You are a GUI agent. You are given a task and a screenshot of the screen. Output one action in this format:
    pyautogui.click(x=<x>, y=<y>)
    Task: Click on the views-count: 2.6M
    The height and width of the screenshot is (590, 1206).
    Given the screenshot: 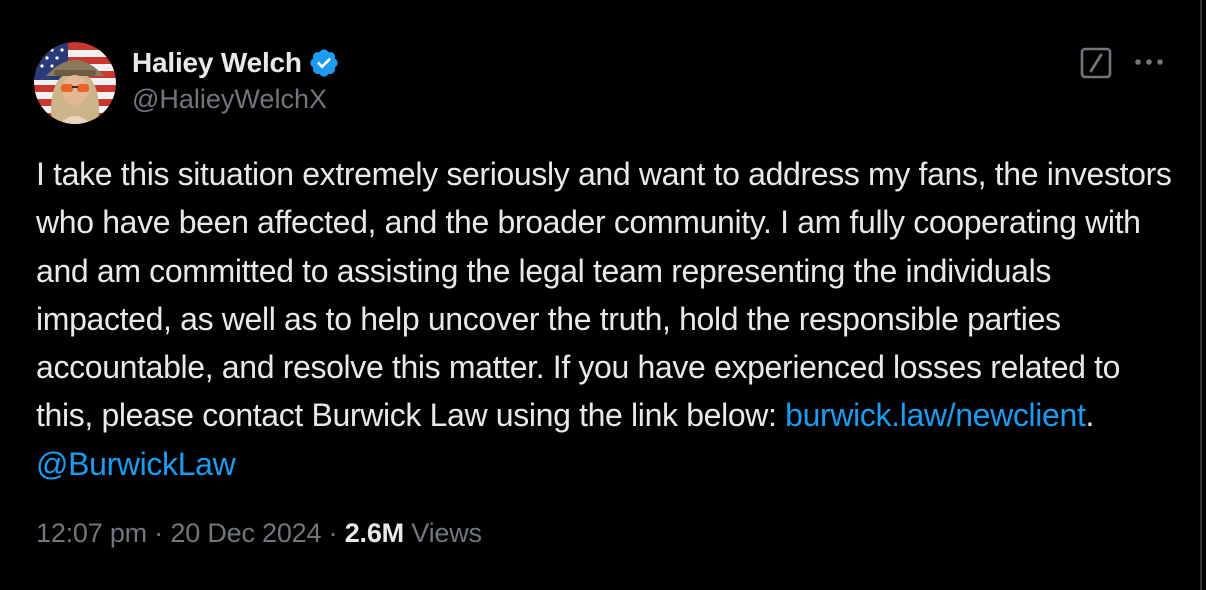 What is the action you would take?
    pyautogui.click(x=374, y=533)
    